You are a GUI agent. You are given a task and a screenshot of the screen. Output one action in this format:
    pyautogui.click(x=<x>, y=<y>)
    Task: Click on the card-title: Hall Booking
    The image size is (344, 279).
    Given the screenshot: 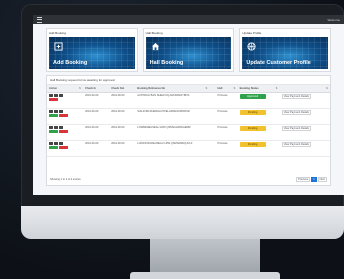 What is the action you would take?
    pyautogui.click(x=154, y=33)
    